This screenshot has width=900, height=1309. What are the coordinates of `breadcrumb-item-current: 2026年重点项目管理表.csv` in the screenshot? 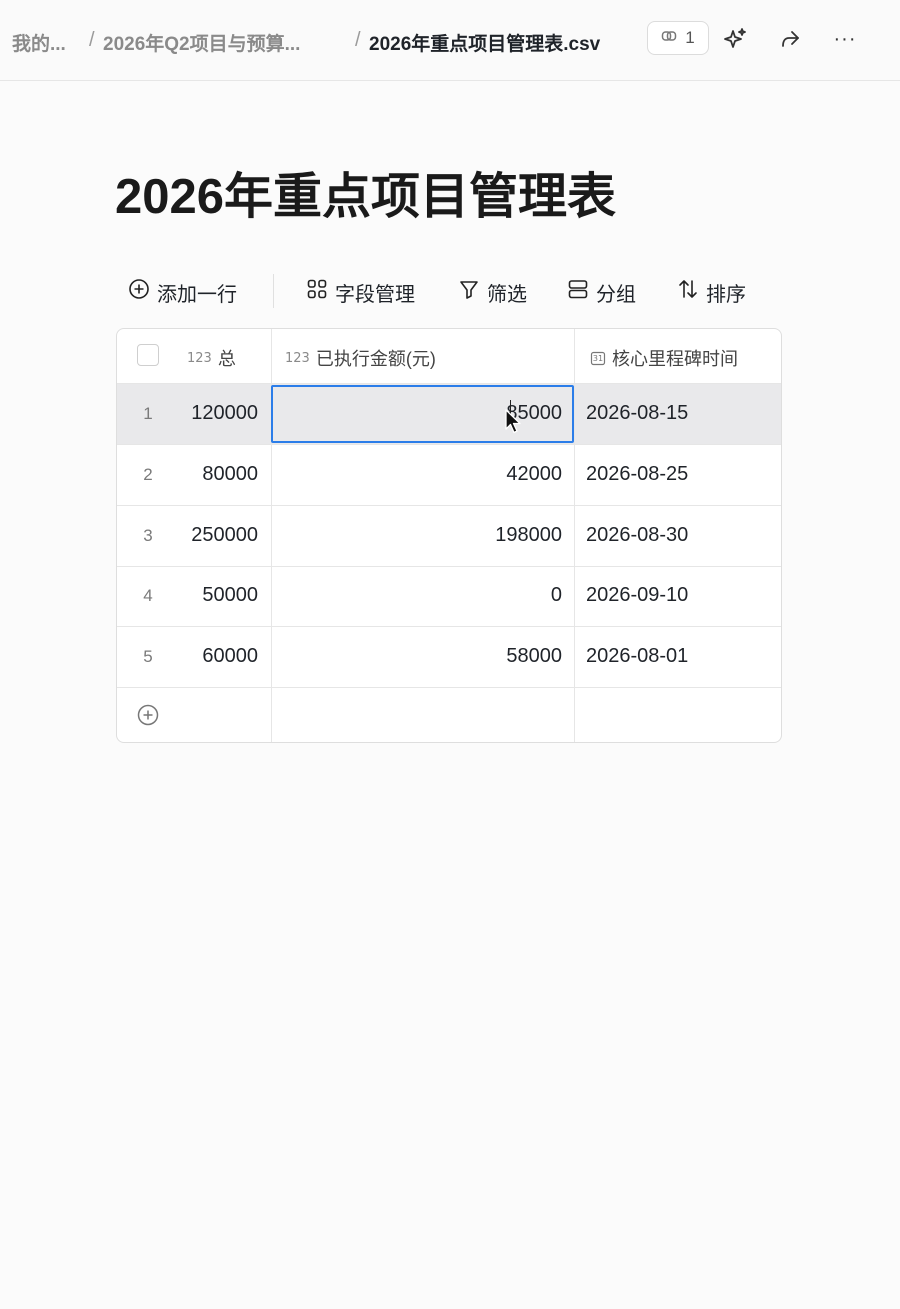 It's located at (485, 44).